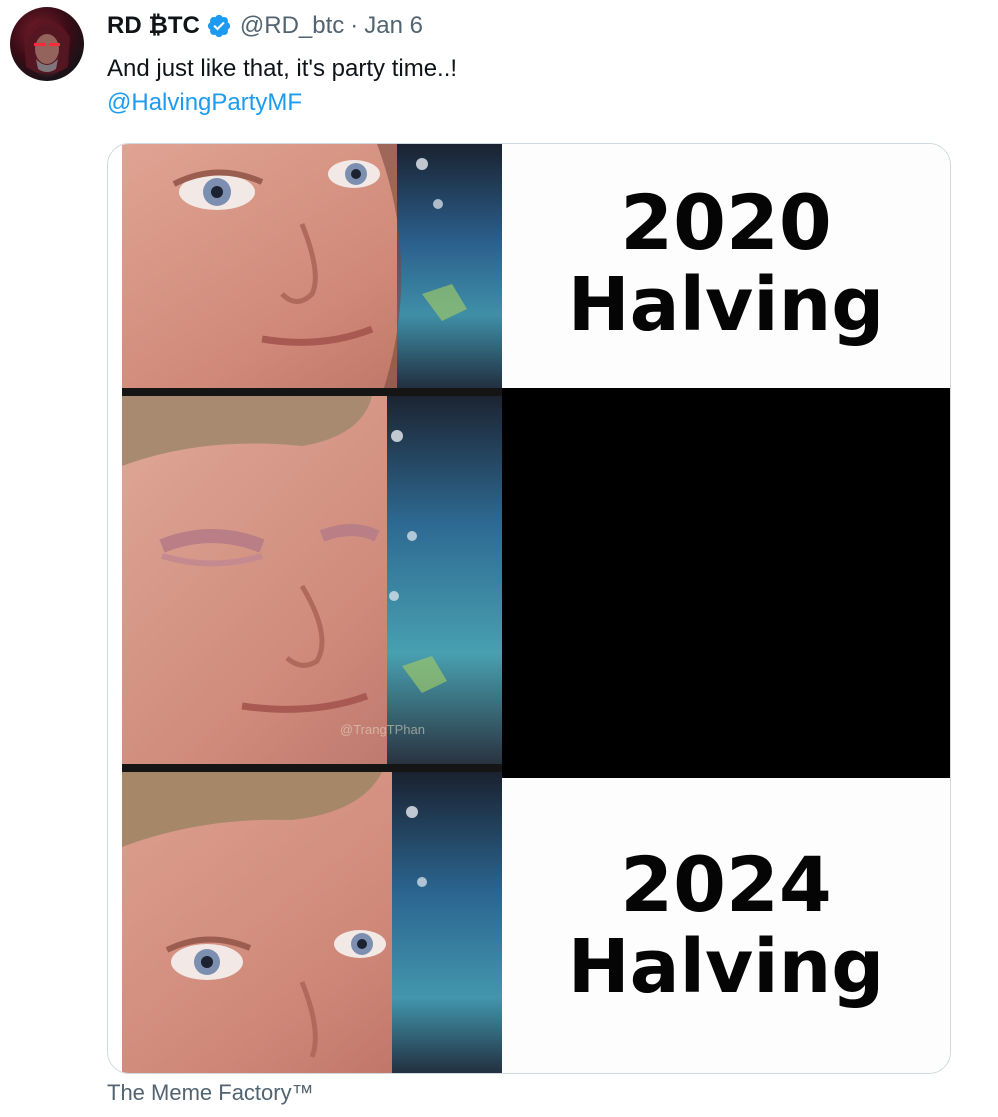  Describe the element at coordinates (47, 48) in the screenshot. I see `avatar-image` at that location.